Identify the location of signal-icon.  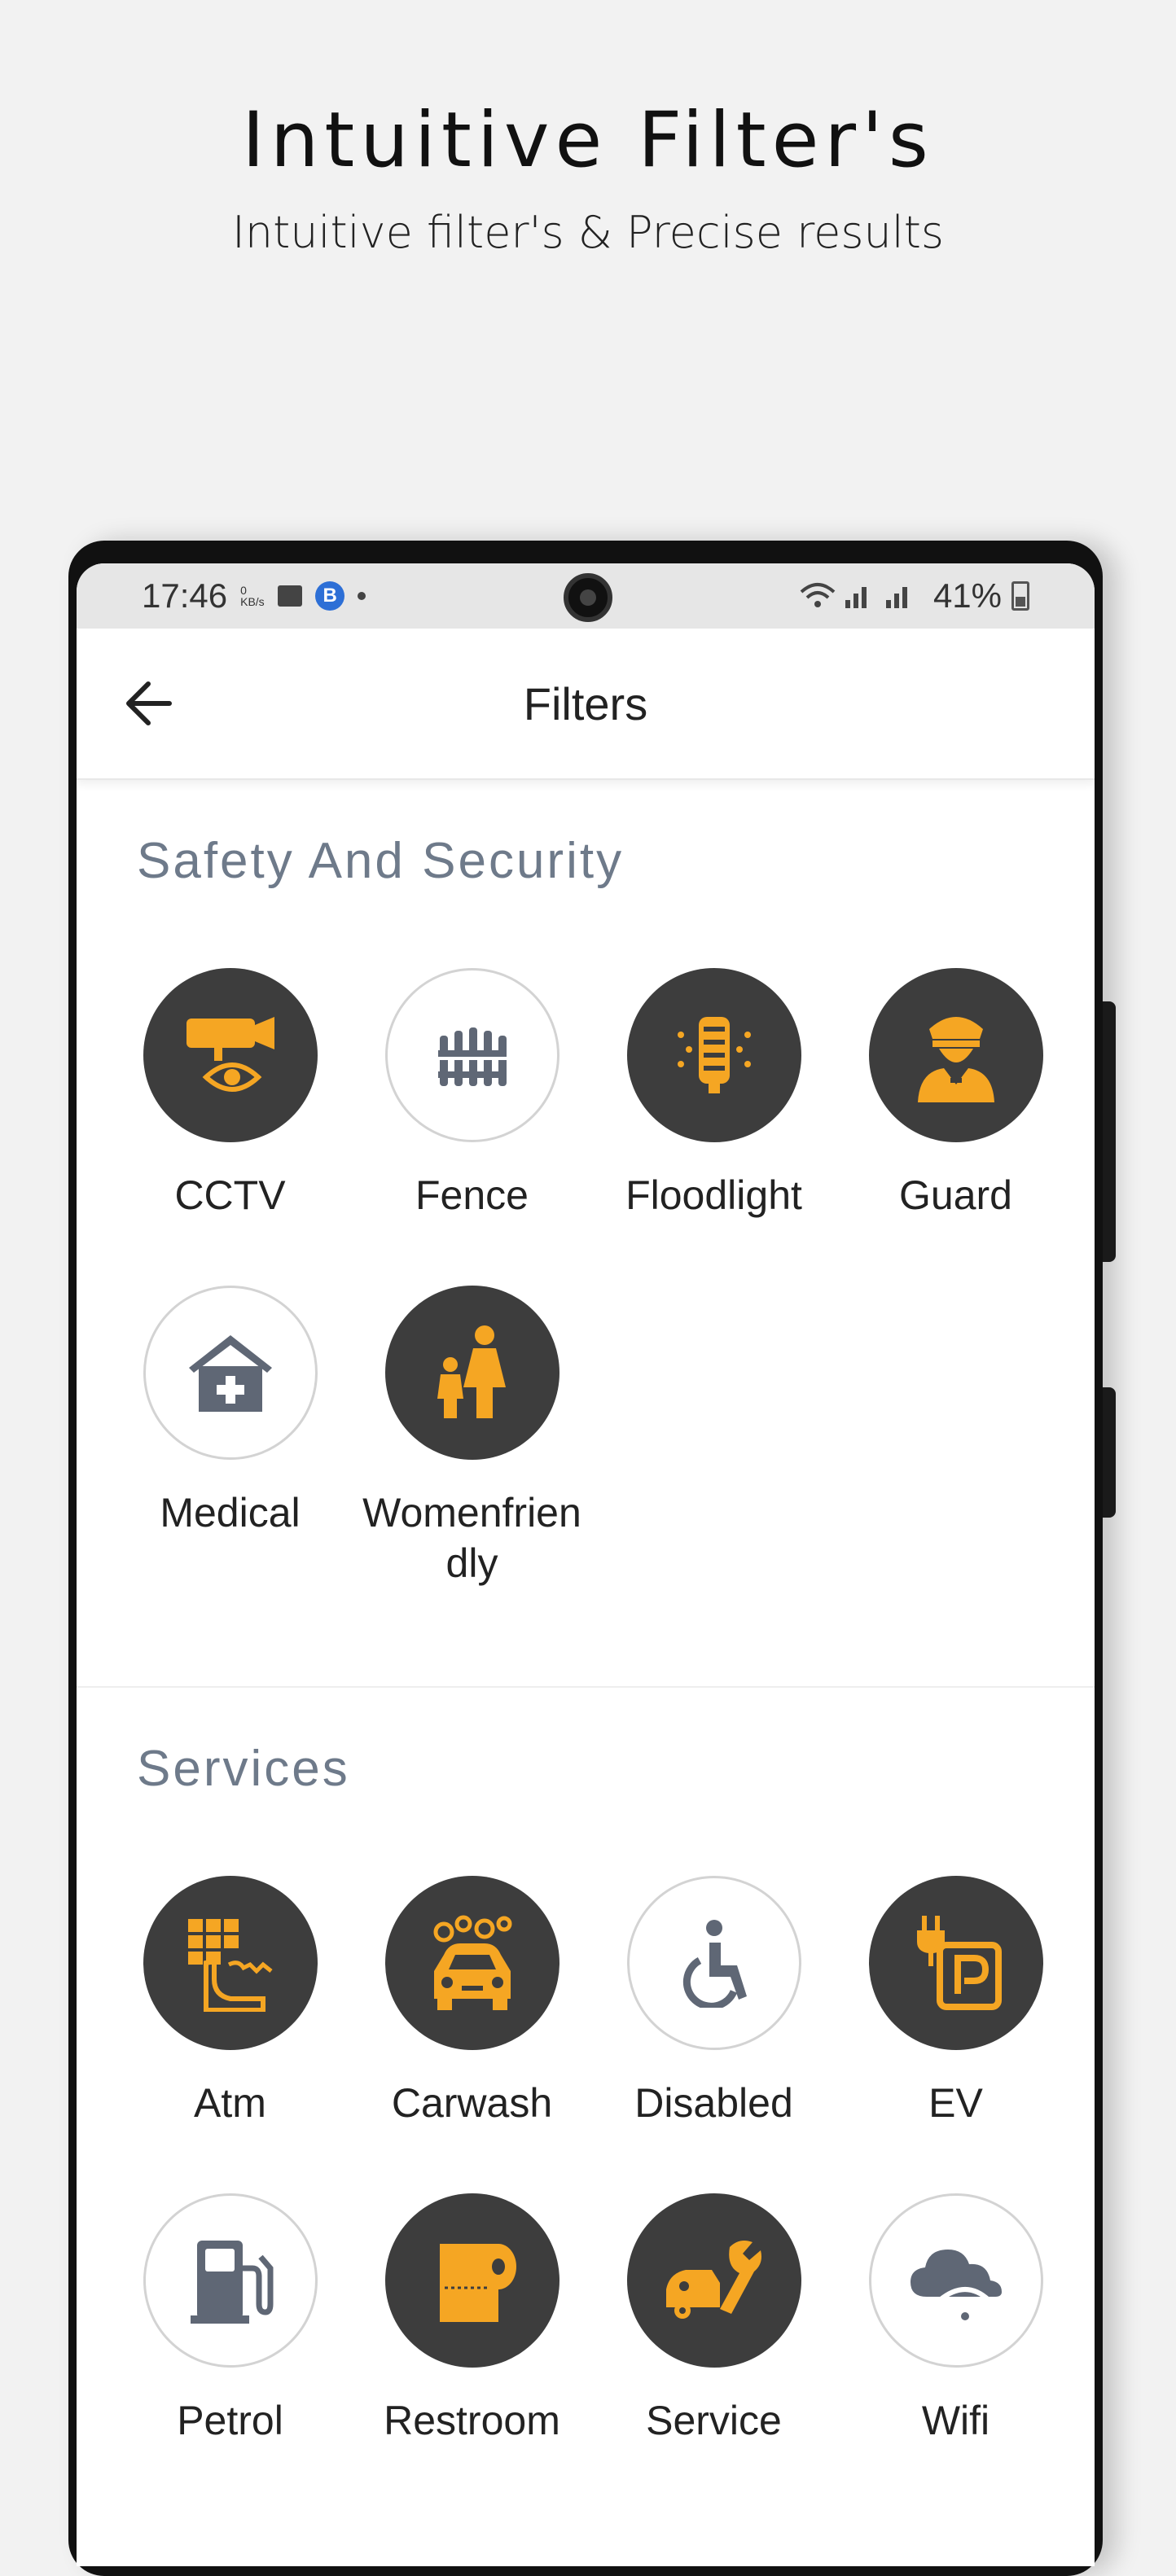
(876, 597).